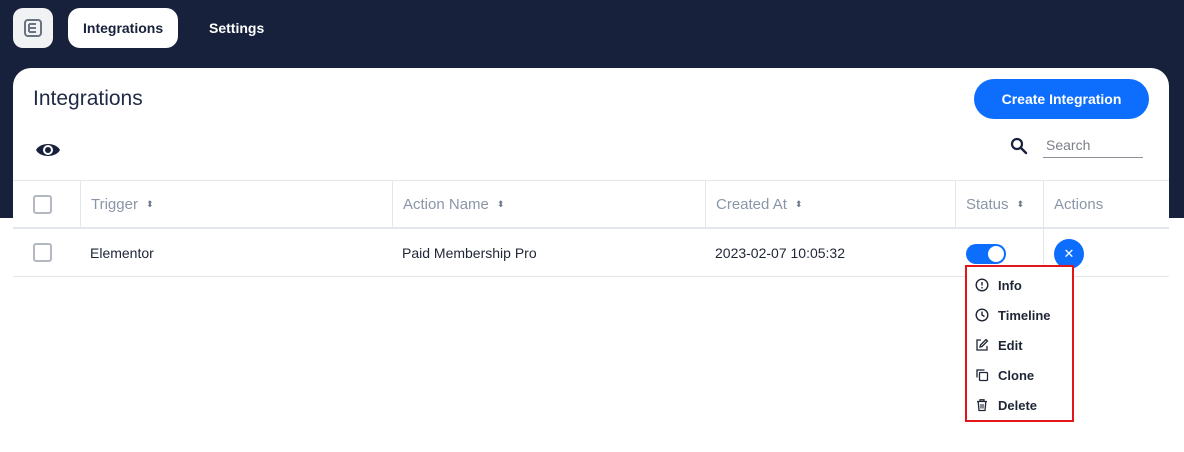  What do you see at coordinates (982, 344) in the screenshot?
I see `edit-icon` at bounding box center [982, 344].